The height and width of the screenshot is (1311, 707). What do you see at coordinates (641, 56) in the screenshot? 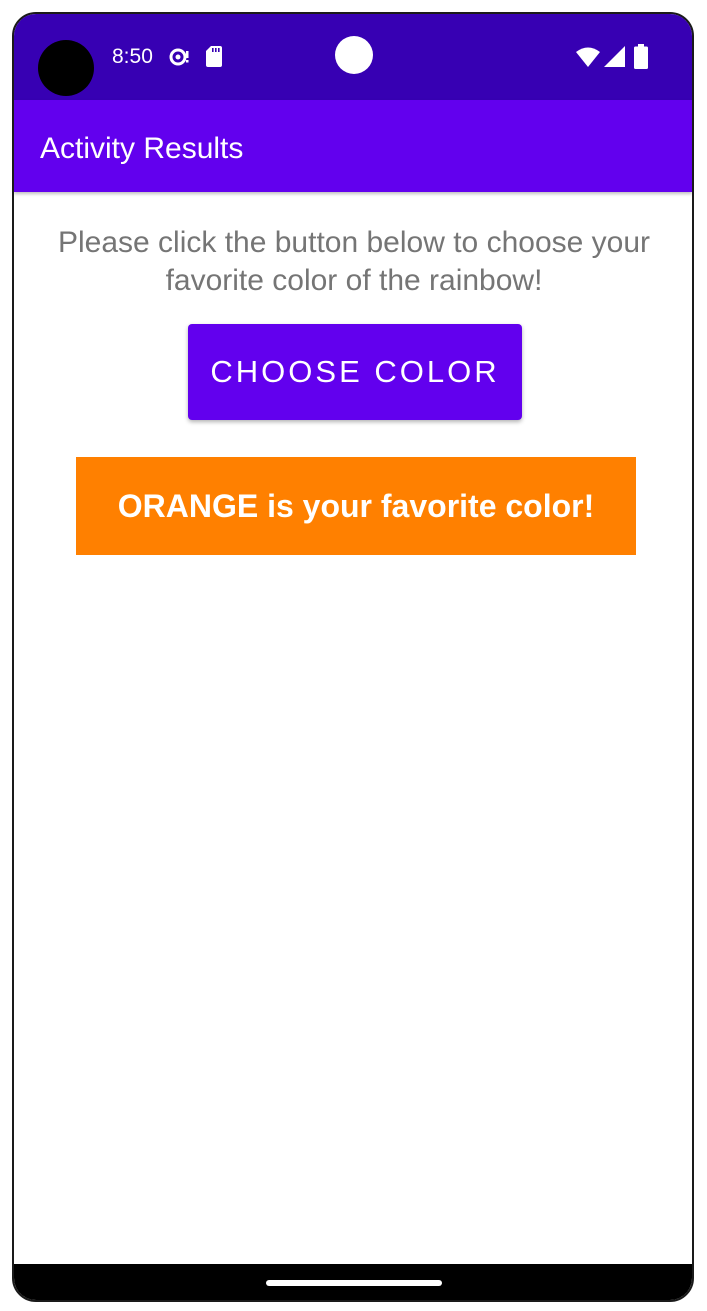
I see `battery-icon` at bounding box center [641, 56].